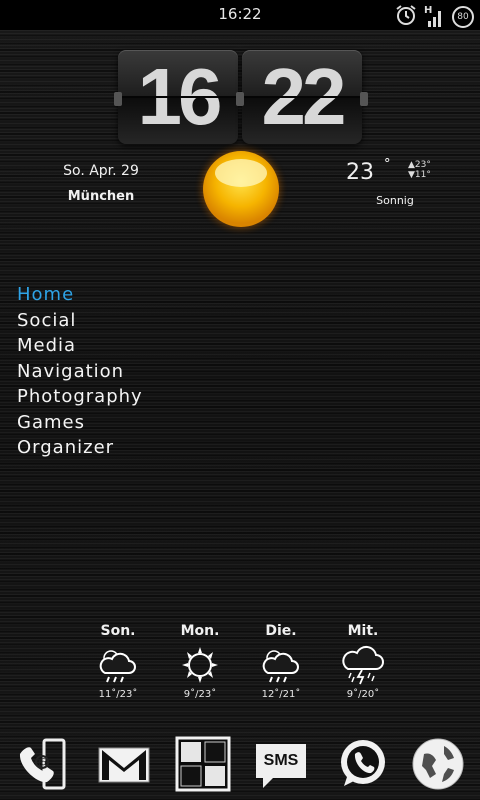 Image resolution: width=480 pixels, height=800 pixels. Describe the element at coordinates (200, 694) in the screenshot. I see `forecast-temps: 9˚/23˚` at that location.